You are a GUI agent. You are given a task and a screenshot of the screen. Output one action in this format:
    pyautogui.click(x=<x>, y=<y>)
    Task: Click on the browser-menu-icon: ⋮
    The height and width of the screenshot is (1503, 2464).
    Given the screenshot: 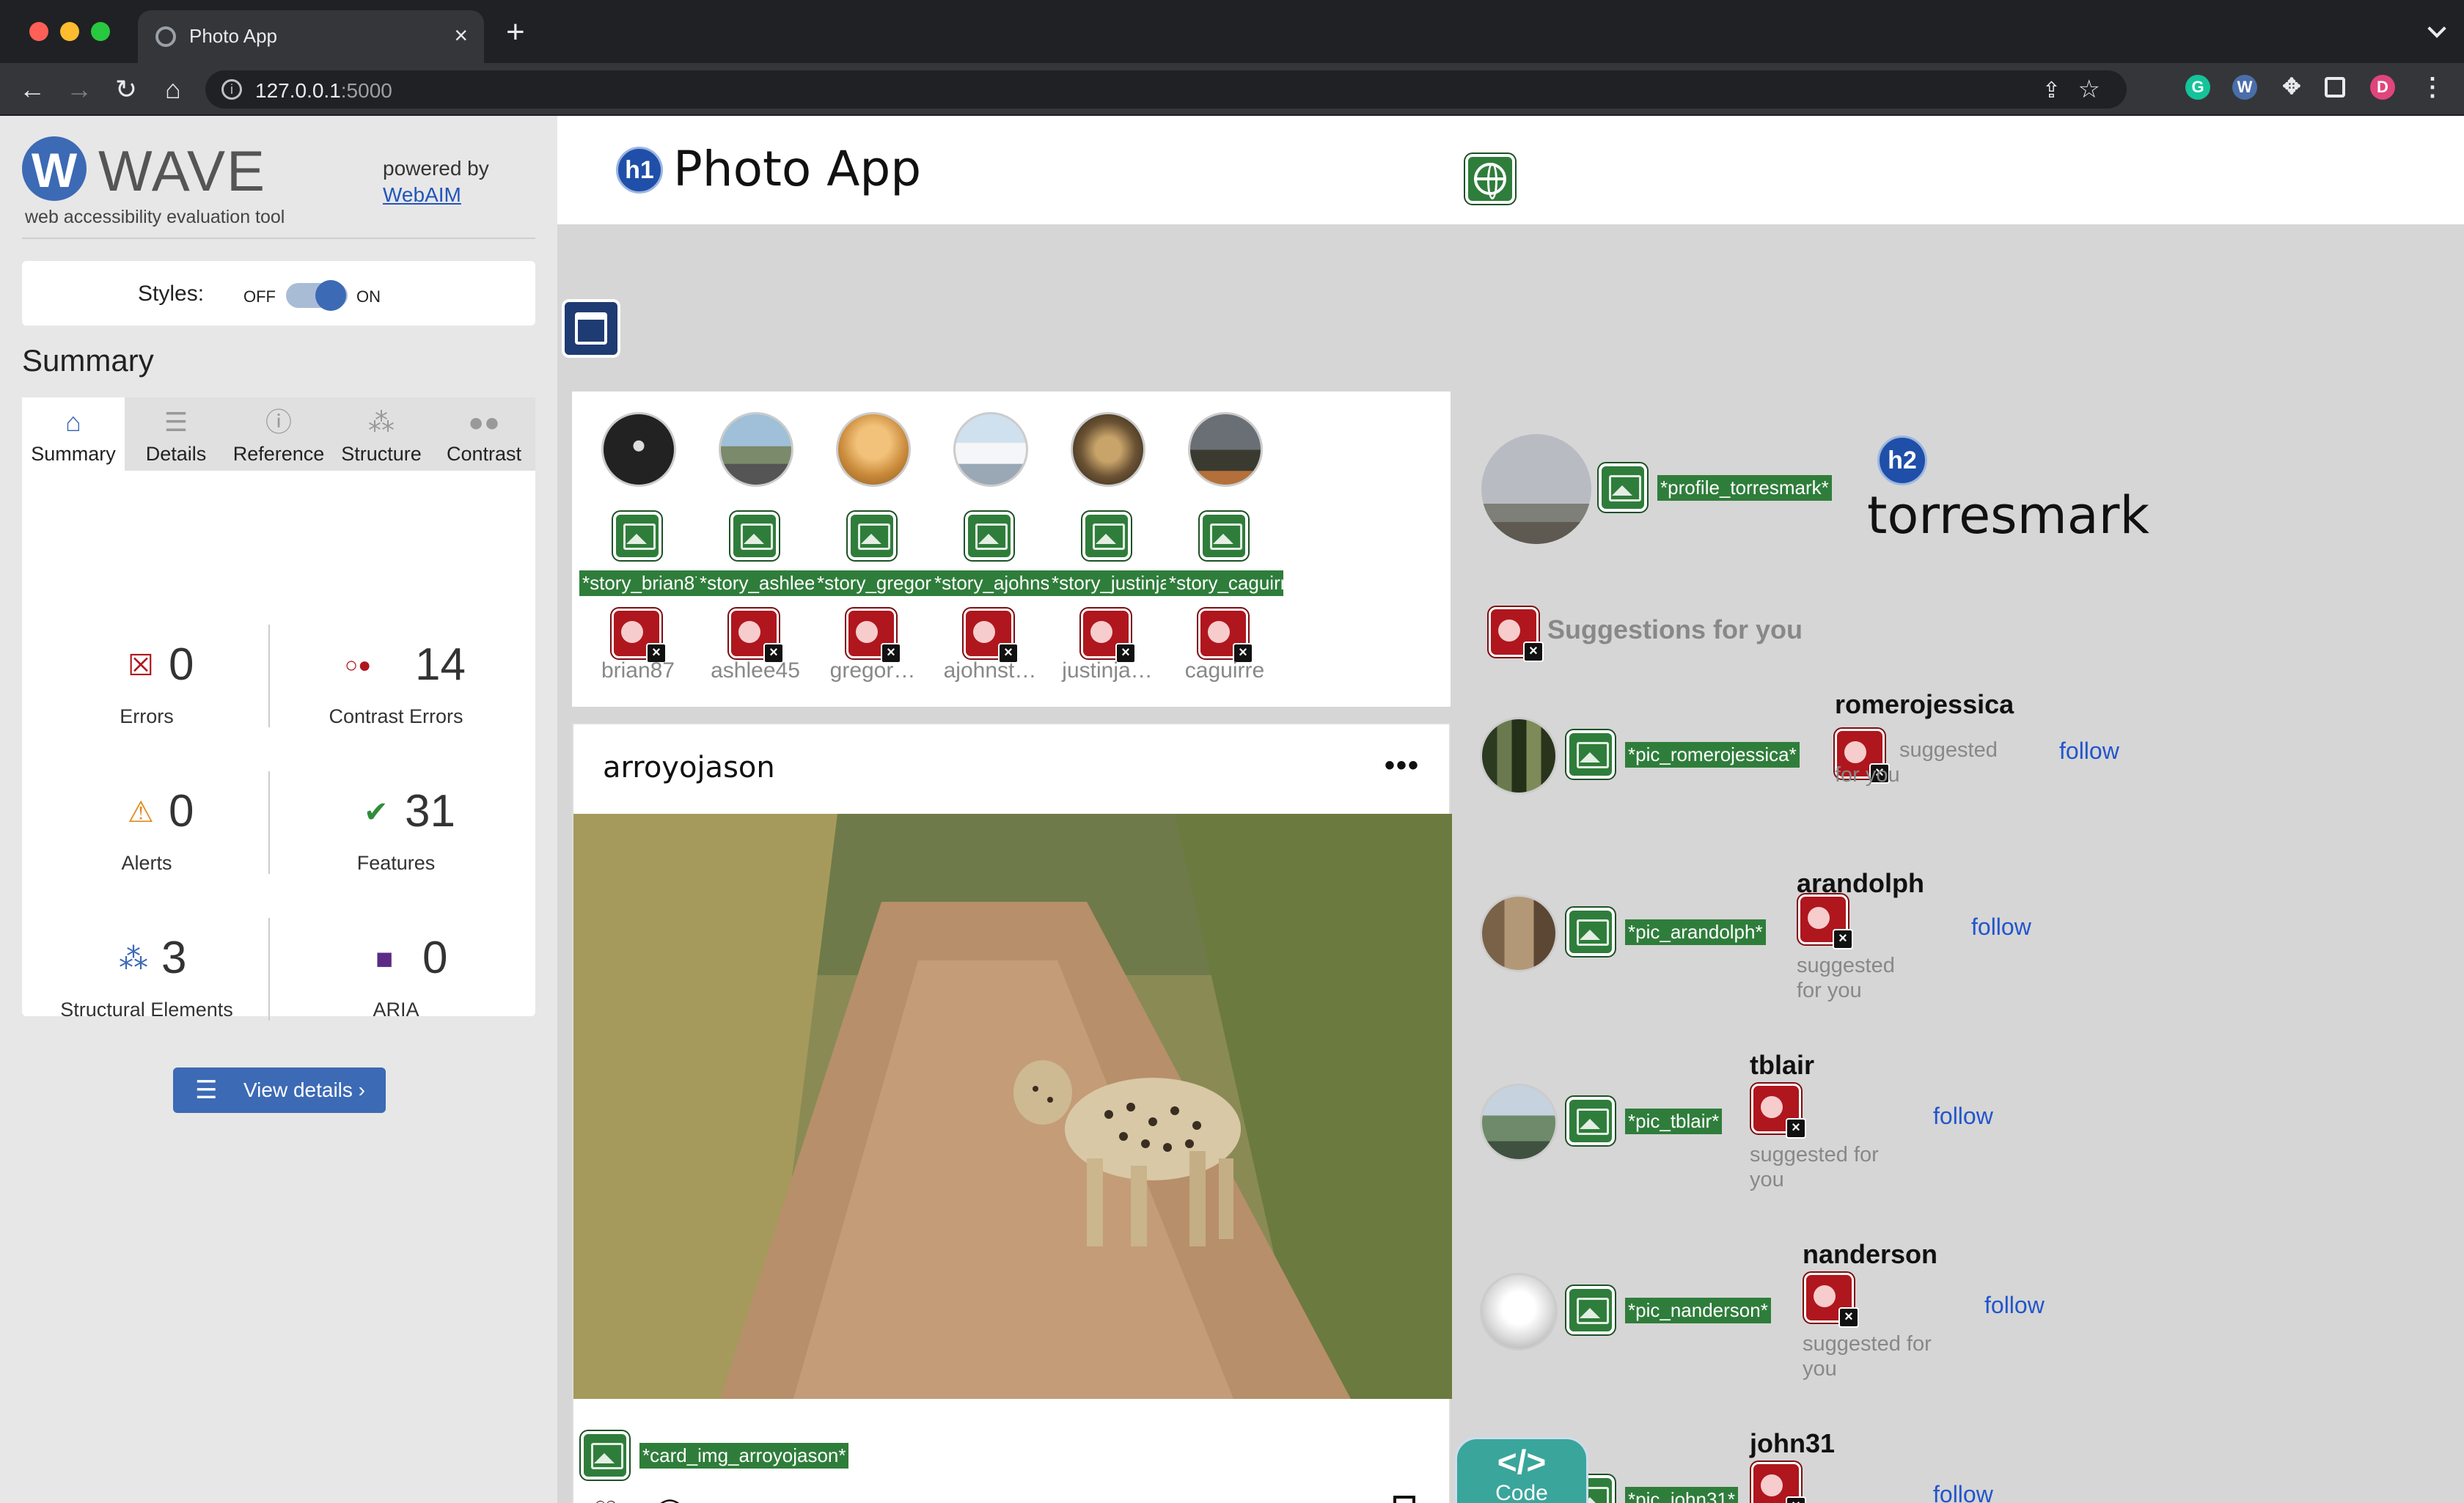 What is the action you would take?
    pyautogui.click(x=2432, y=87)
    